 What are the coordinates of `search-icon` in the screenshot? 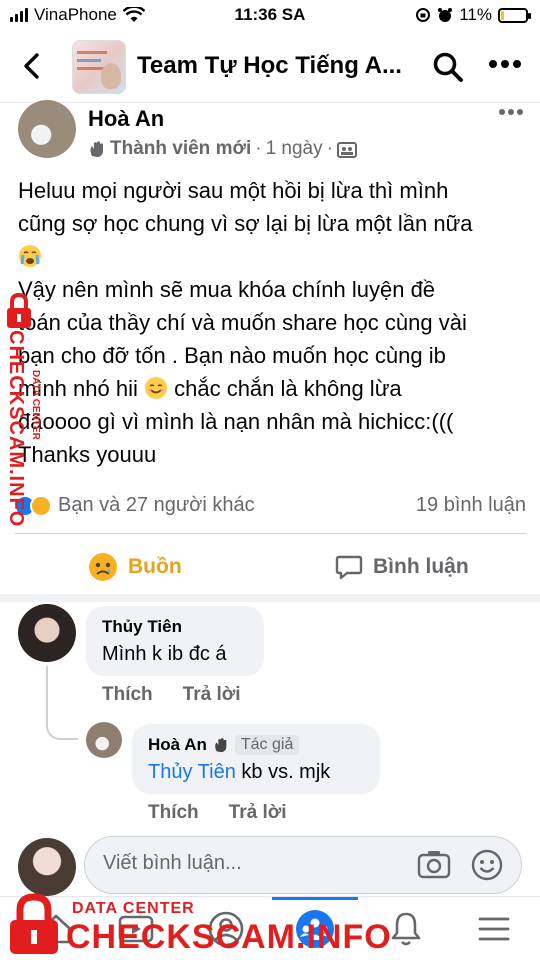 It's located at (448, 67).